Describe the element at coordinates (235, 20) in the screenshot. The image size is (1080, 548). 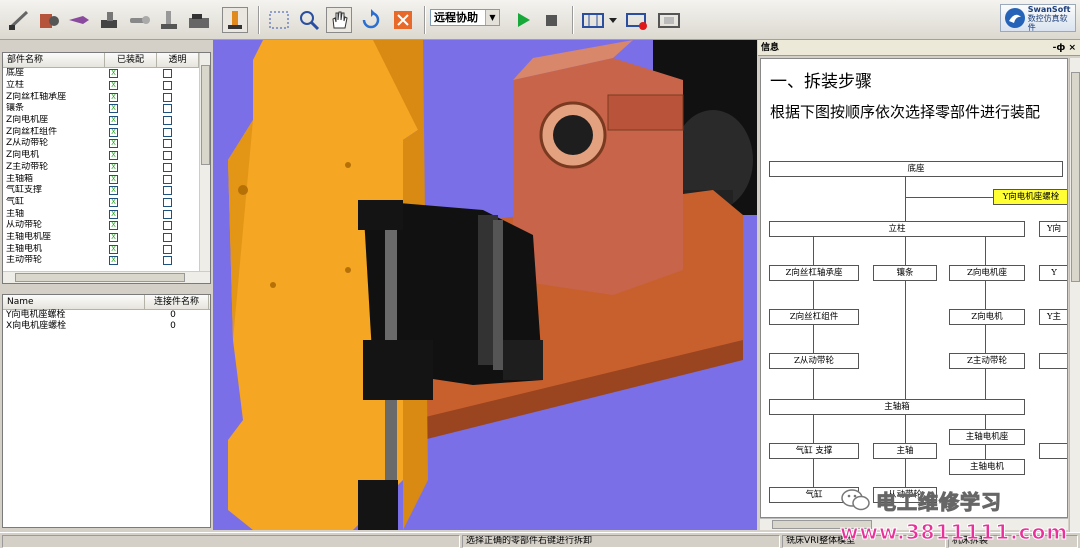
I see `robot-arm-icon` at that location.